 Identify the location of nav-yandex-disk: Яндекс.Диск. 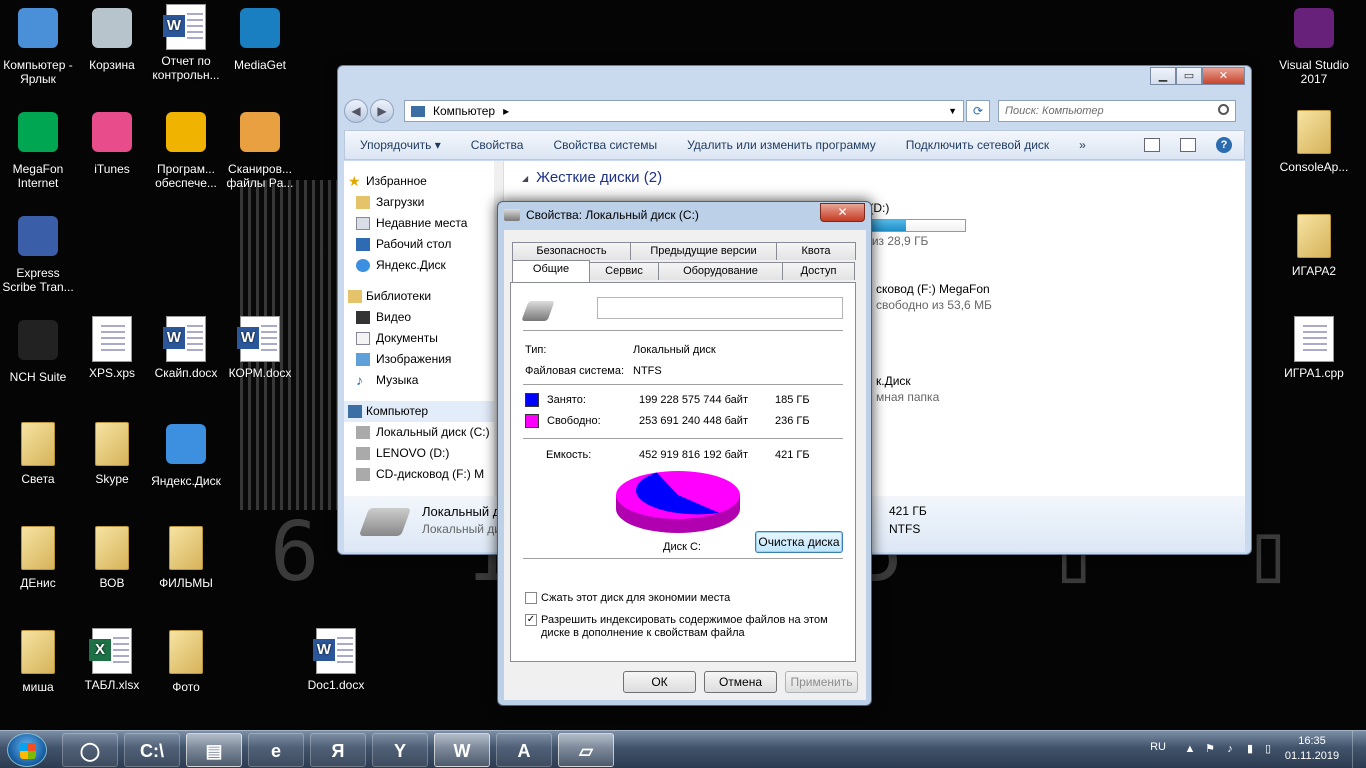
(423, 265).